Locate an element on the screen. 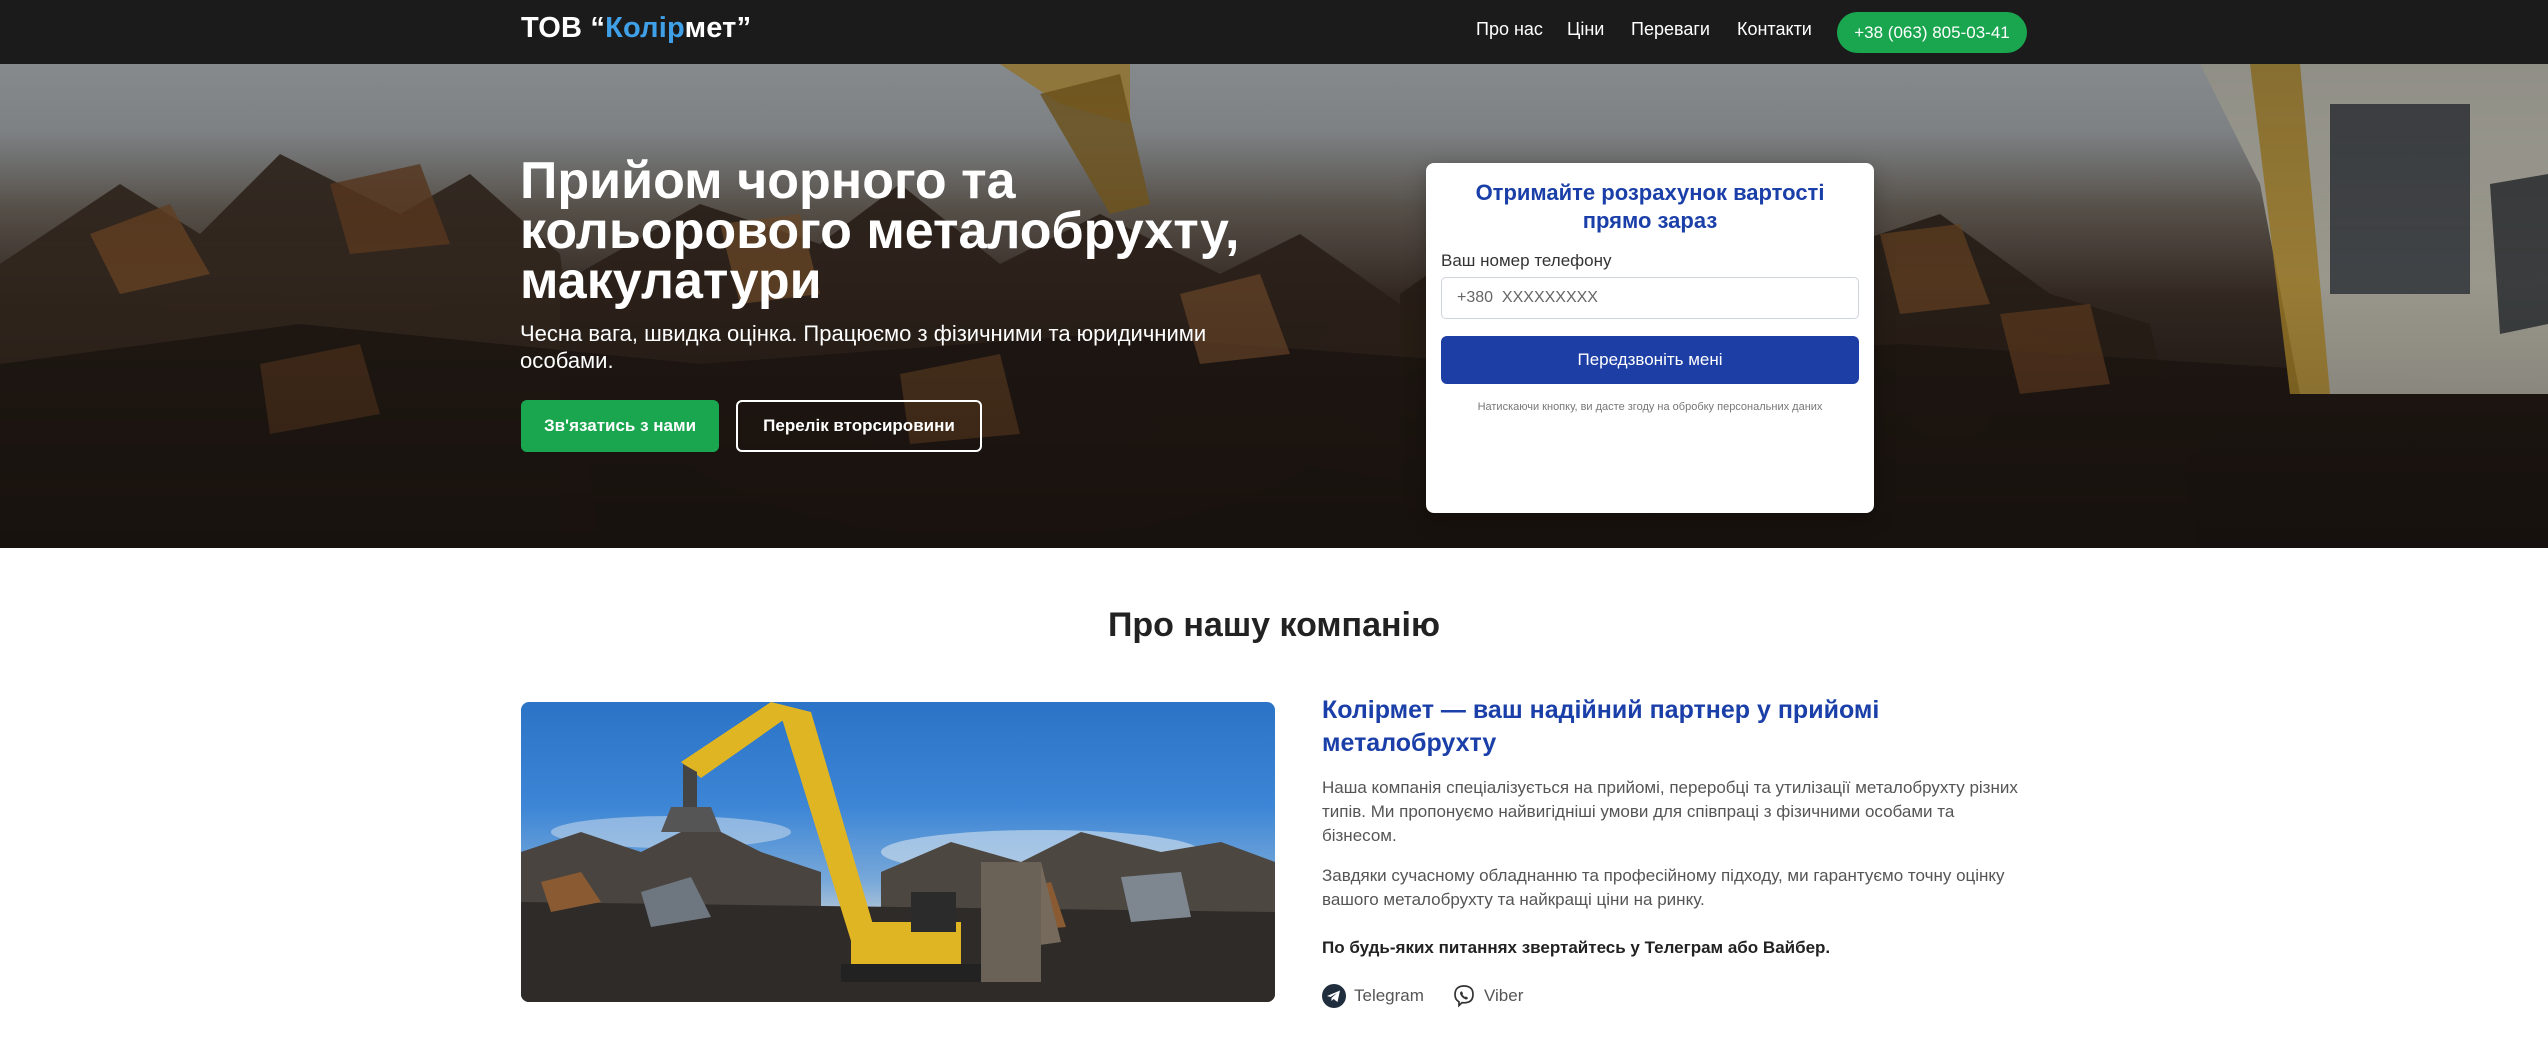 The width and height of the screenshot is (2548, 1042). about-heading: Про нашу компанію is located at coordinates (1274, 625).